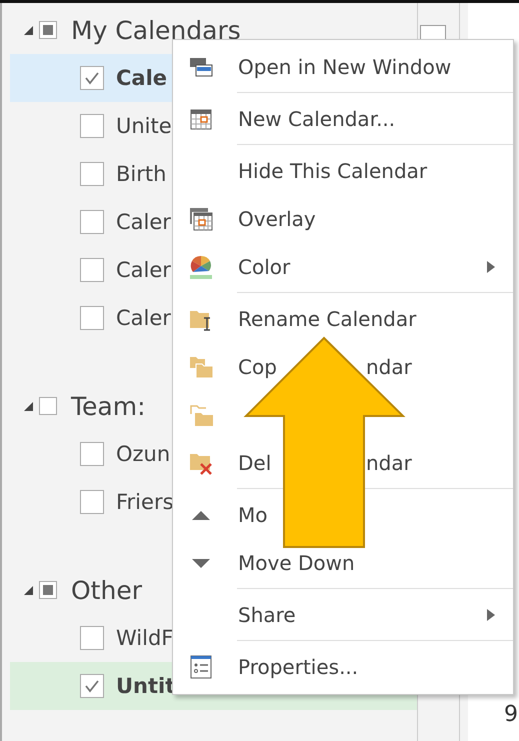 Image resolution: width=519 pixels, height=741 pixels. I want to click on menu-label: Mo, so click(253, 515).